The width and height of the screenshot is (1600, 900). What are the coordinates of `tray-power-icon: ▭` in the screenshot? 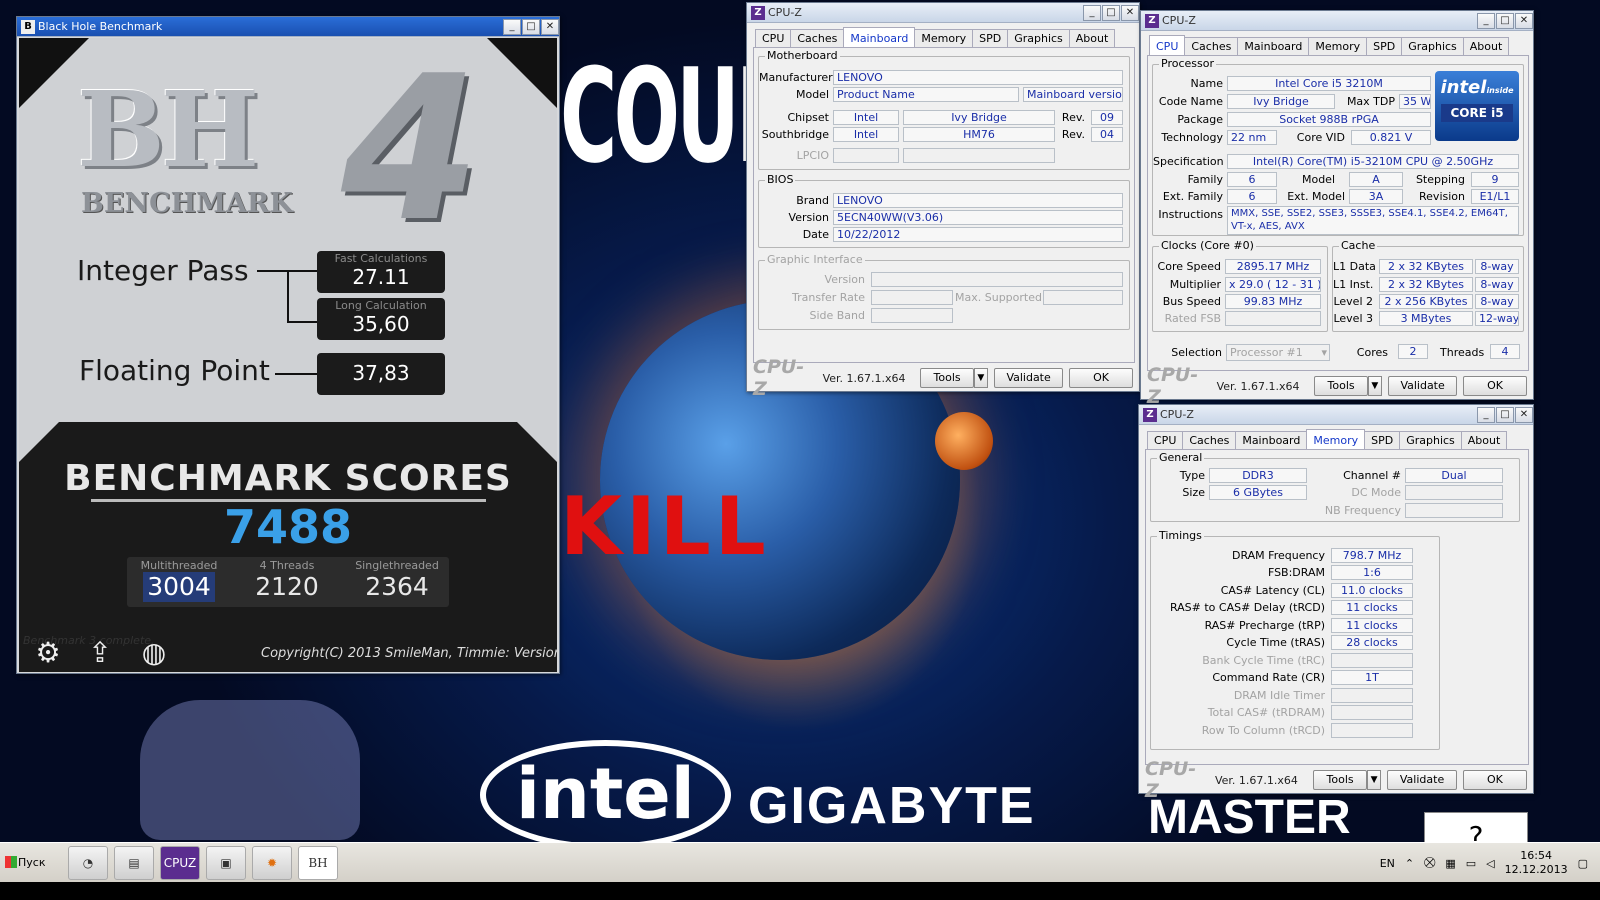 It's located at (1471, 863).